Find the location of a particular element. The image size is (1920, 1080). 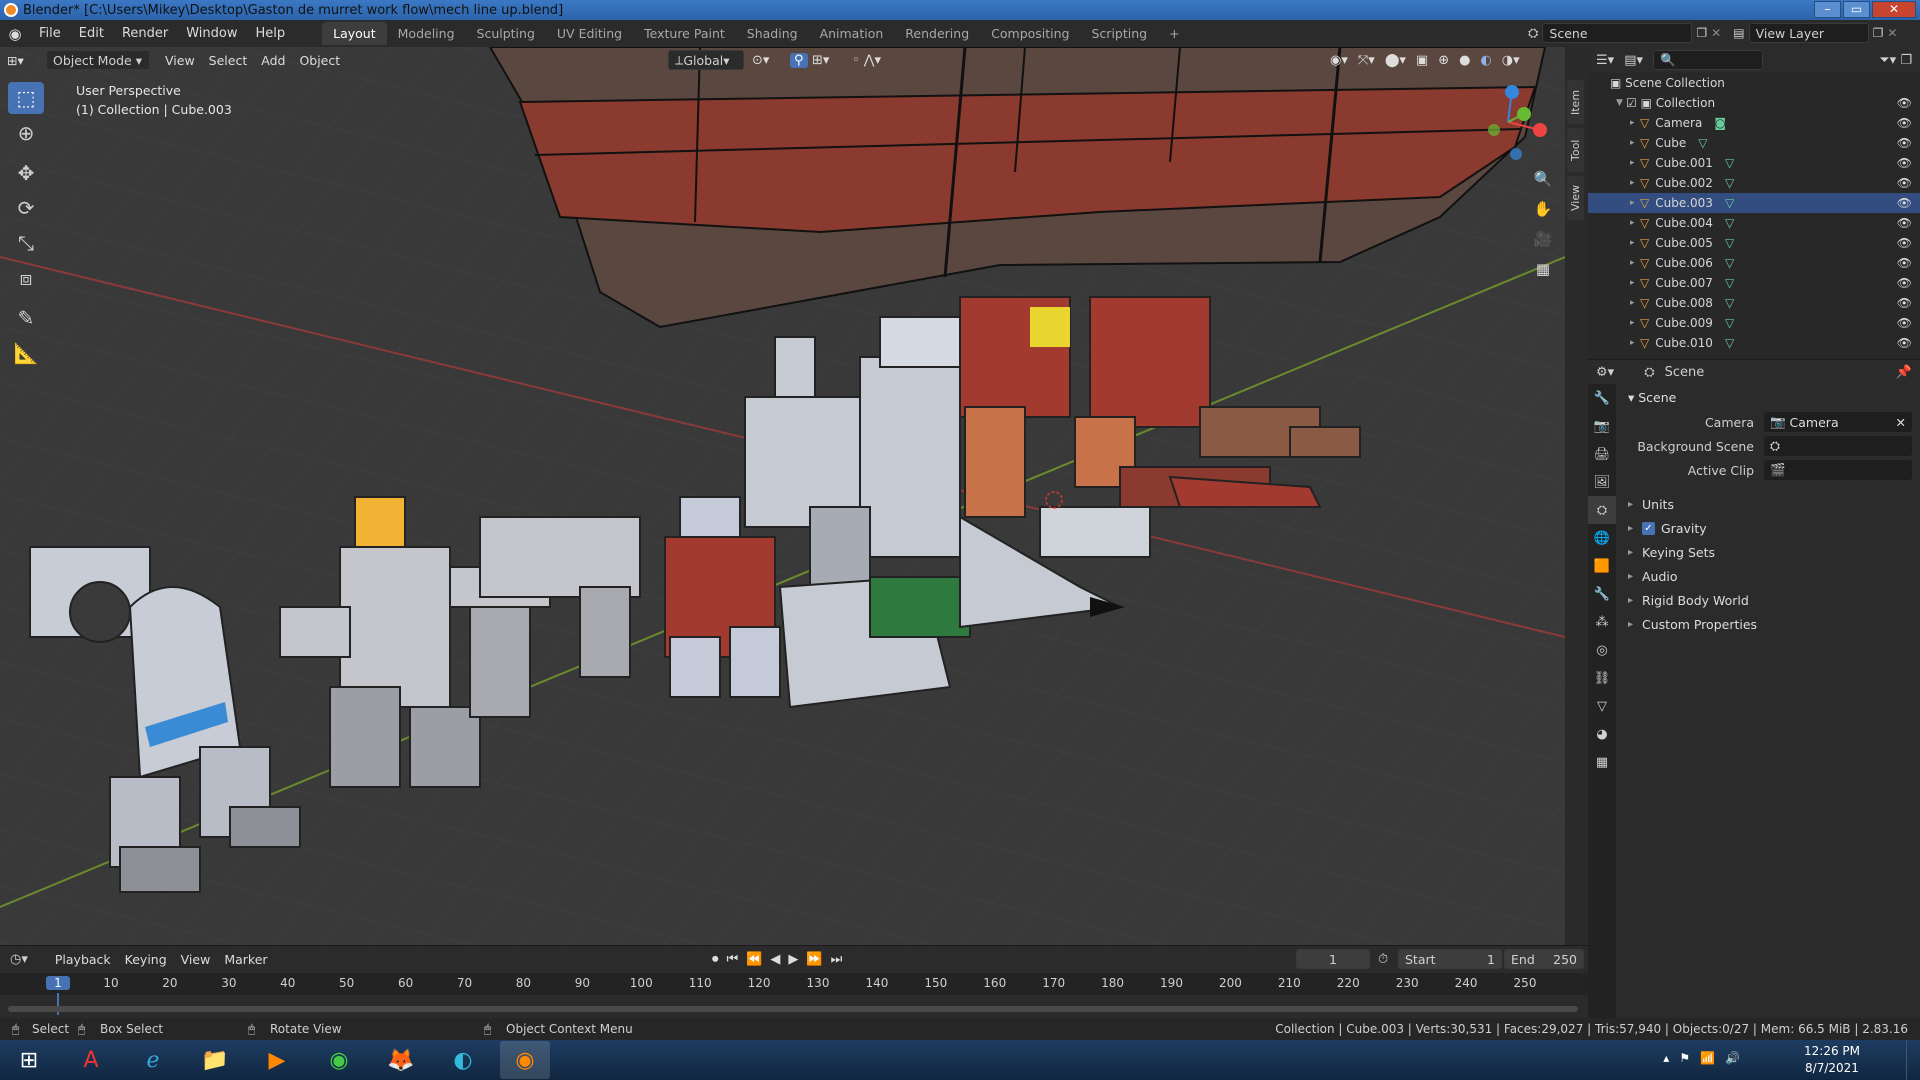

texture-tab-icon: ▦ is located at coordinates (1602, 762).